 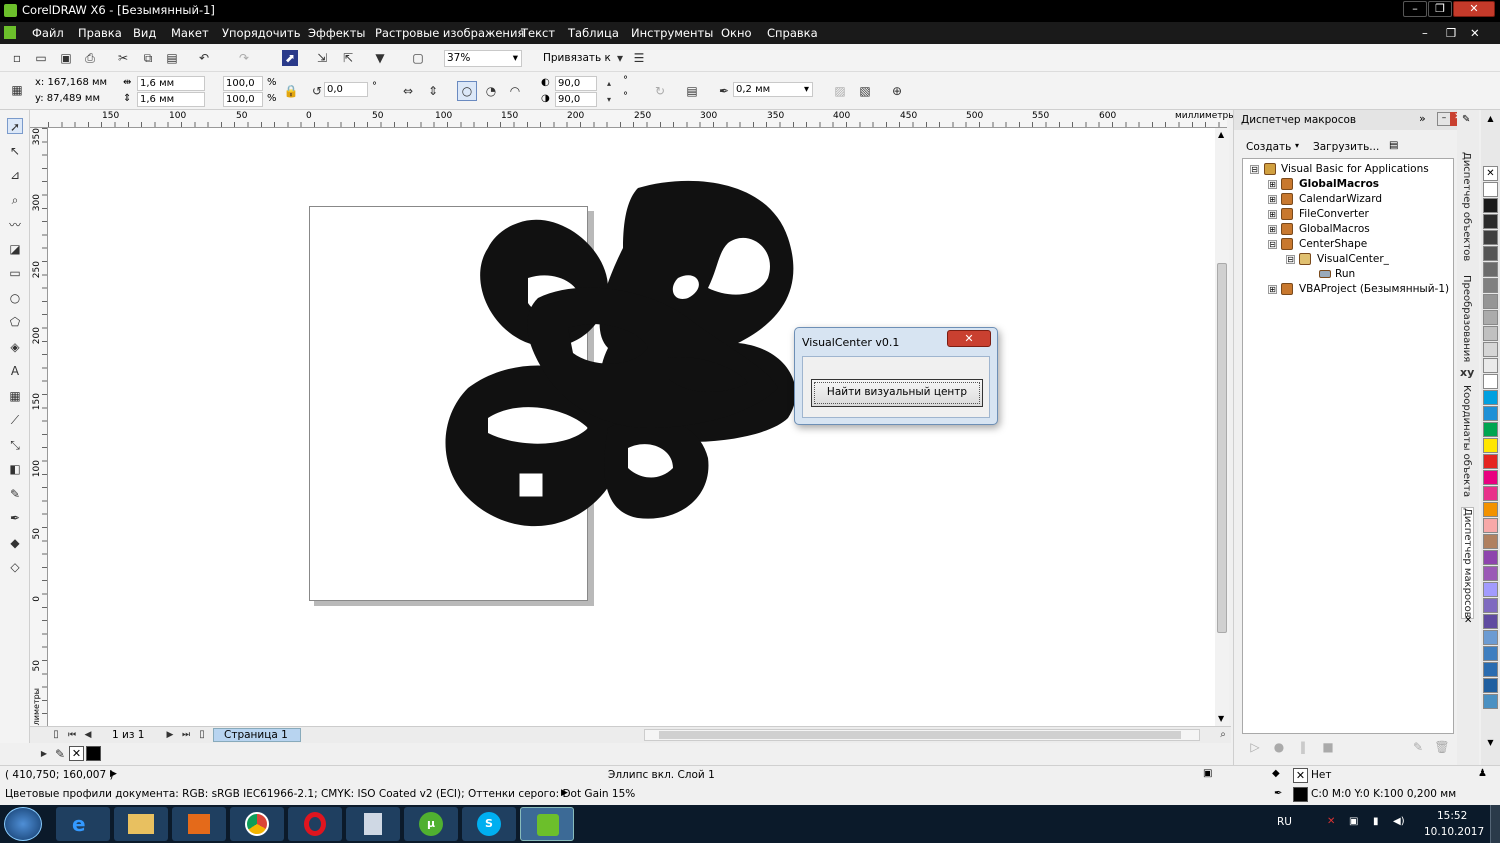 What do you see at coordinates (15, 322) in the screenshot?
I see `polygon-tool-icon: ⬠` at bounding box center [15, 322].